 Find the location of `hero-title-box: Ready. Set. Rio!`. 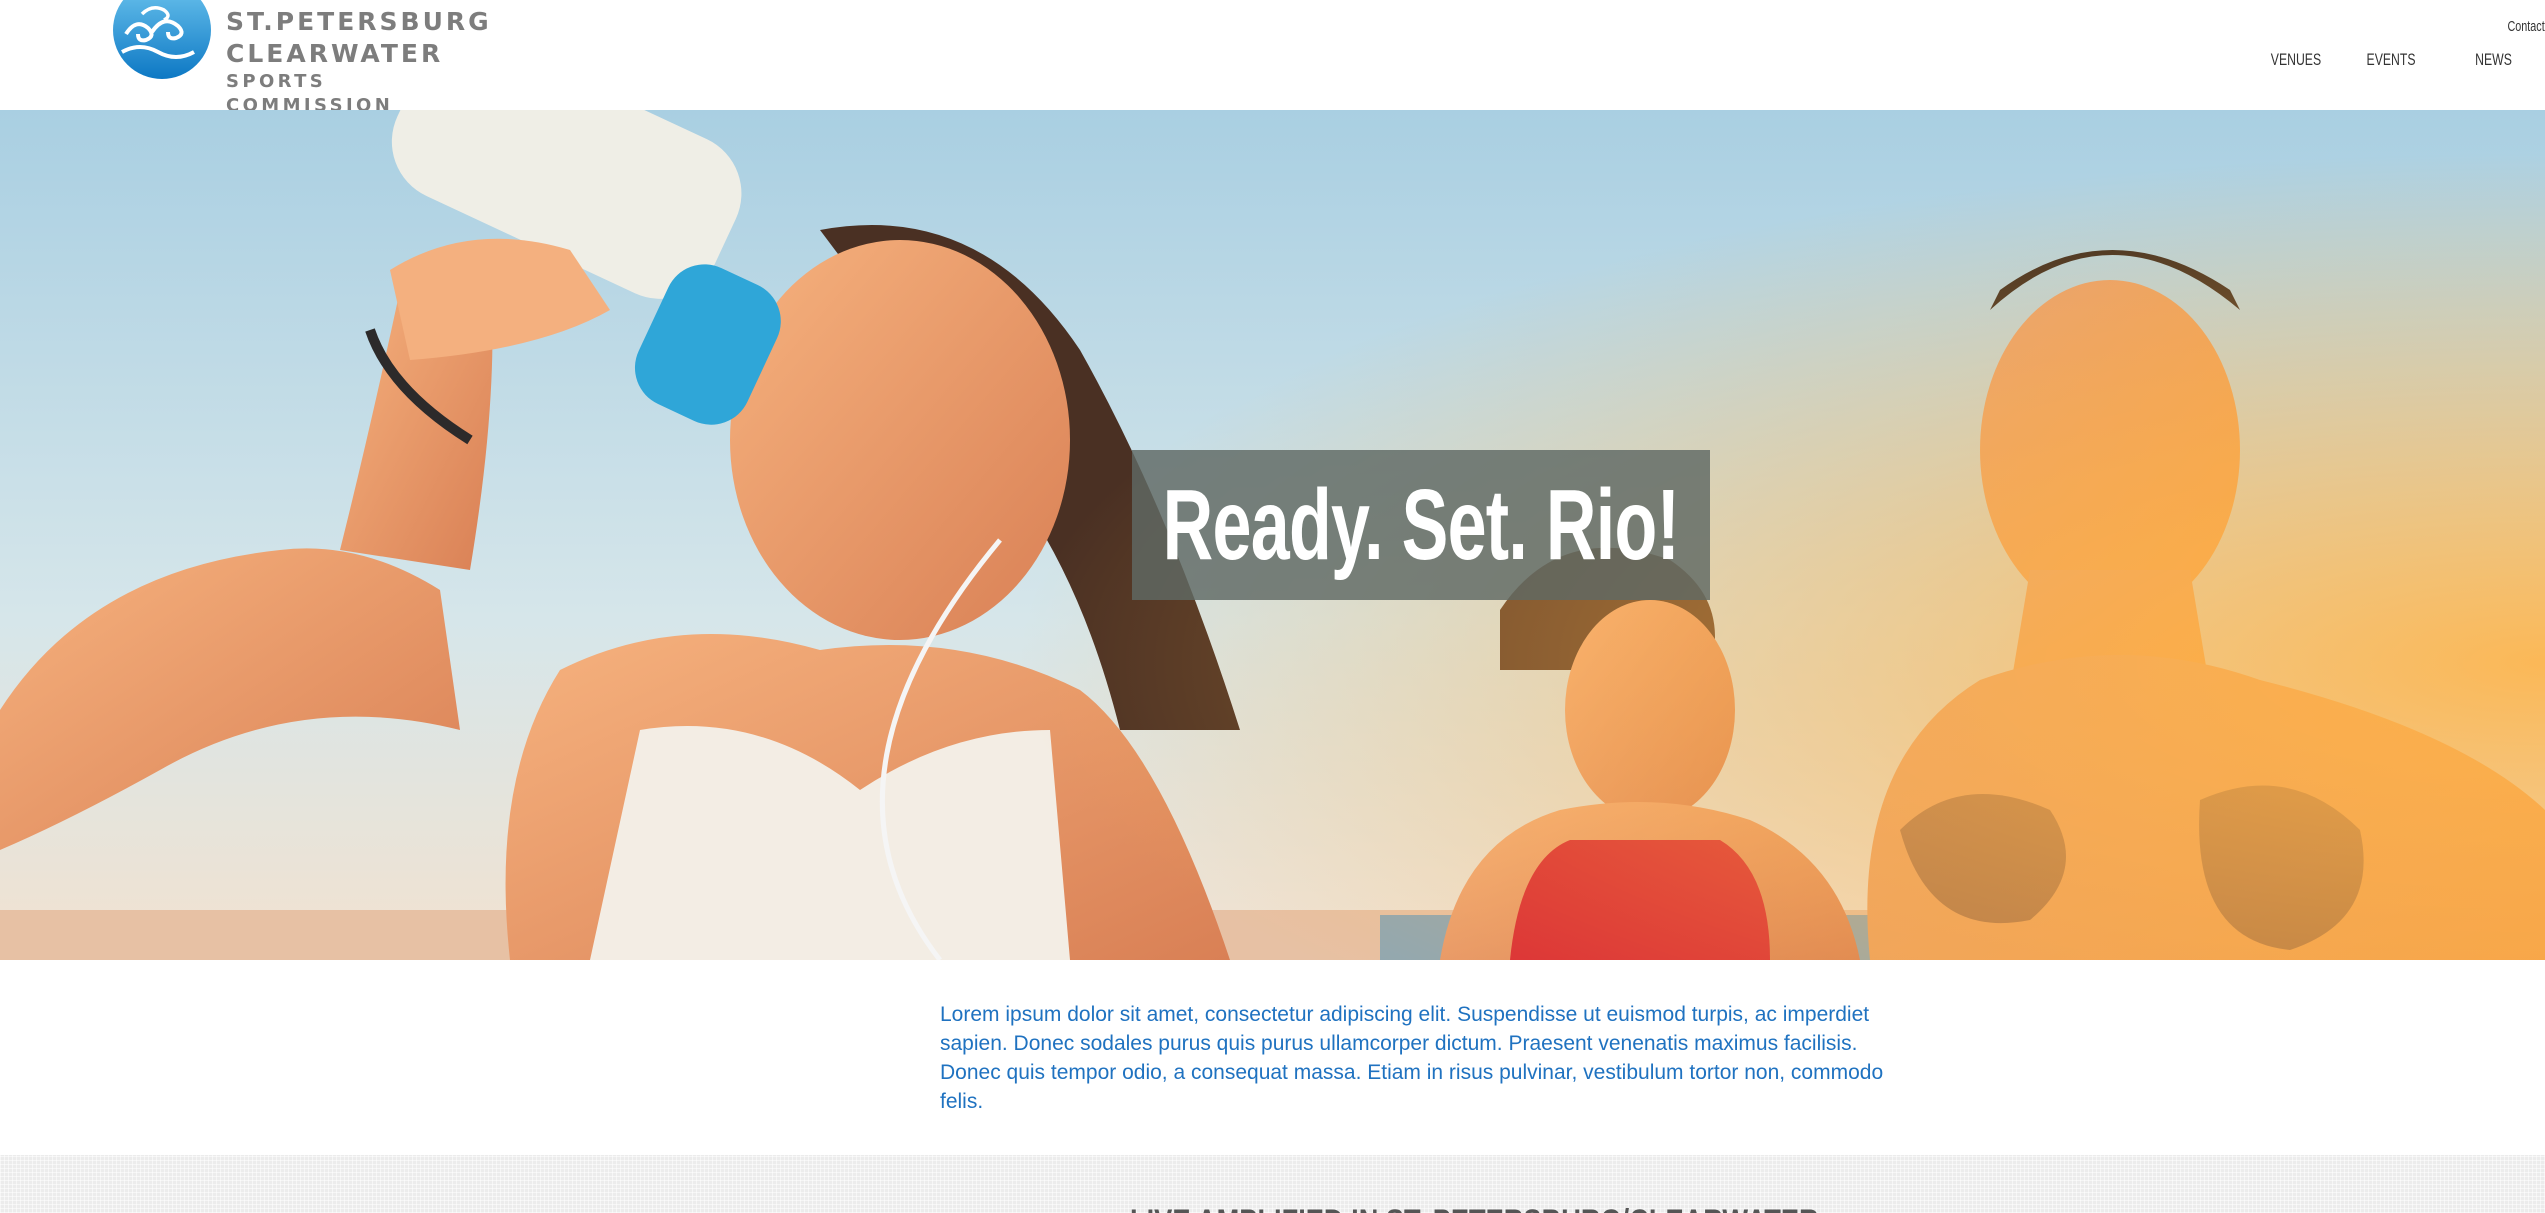

hero-title-box: Ready. Set. Rio! is located at coordinates (1421, 525).